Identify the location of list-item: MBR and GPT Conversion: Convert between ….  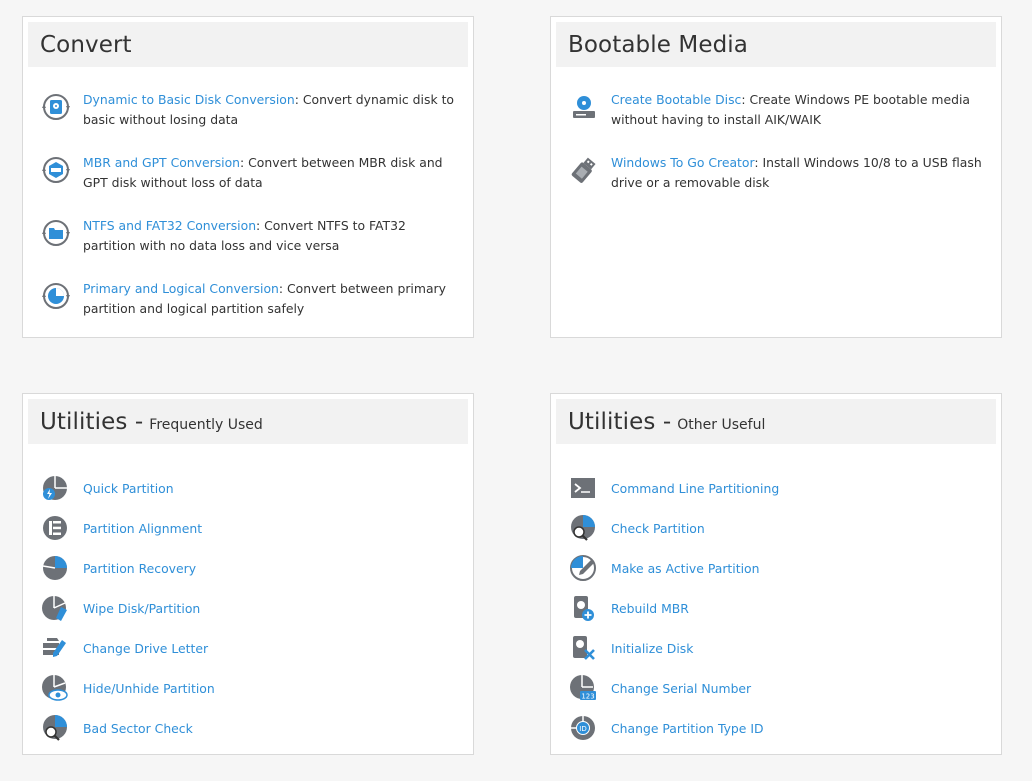
(249, 184).